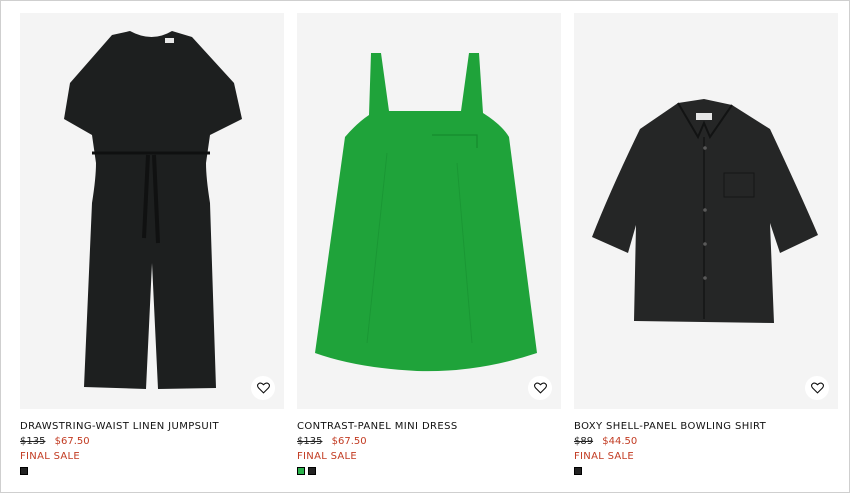 The image size is (850, 493). What do you see at coordinates (301, 471) in the screenshot?
I see `color-swatch-green` at bounding box center [301, 471].